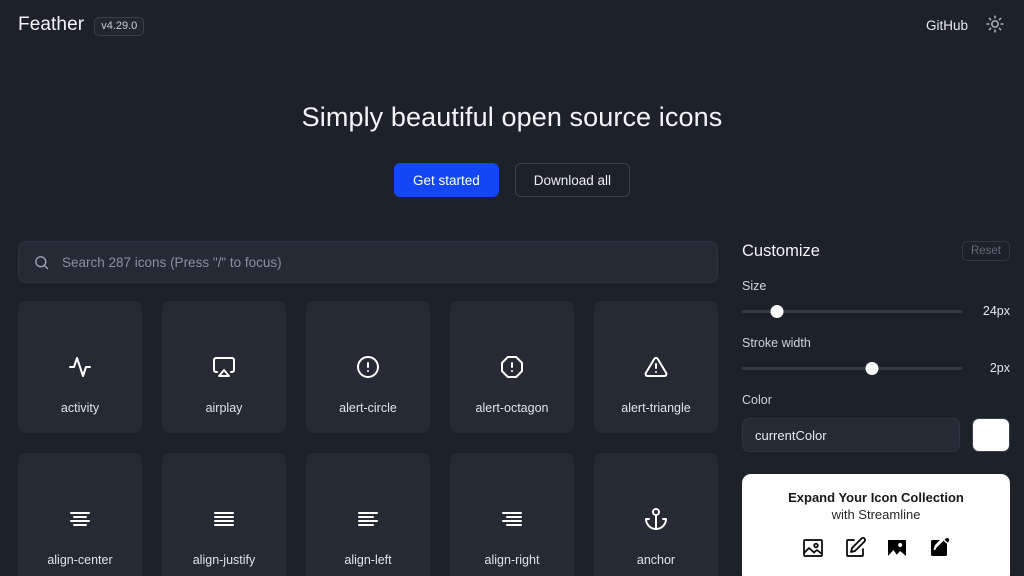  I want to click on slider-track, so click(852, 368).